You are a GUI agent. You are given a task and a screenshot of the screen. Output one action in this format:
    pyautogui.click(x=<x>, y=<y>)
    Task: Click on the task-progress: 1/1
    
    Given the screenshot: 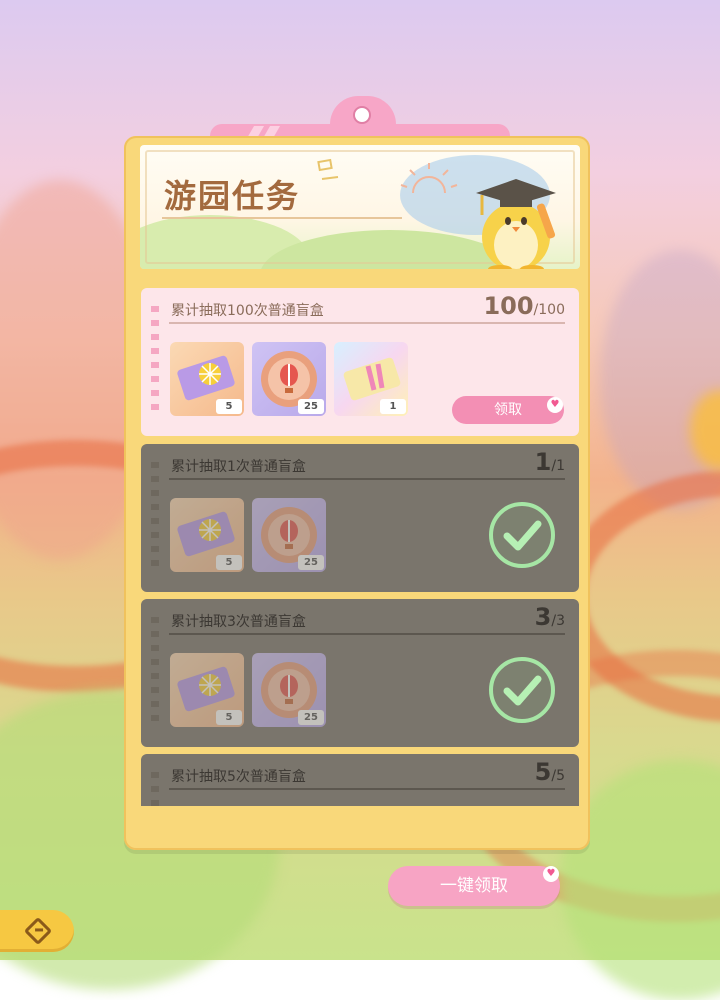 What is the action you would take?
    pyautogui.click(x=549, y=462)
    